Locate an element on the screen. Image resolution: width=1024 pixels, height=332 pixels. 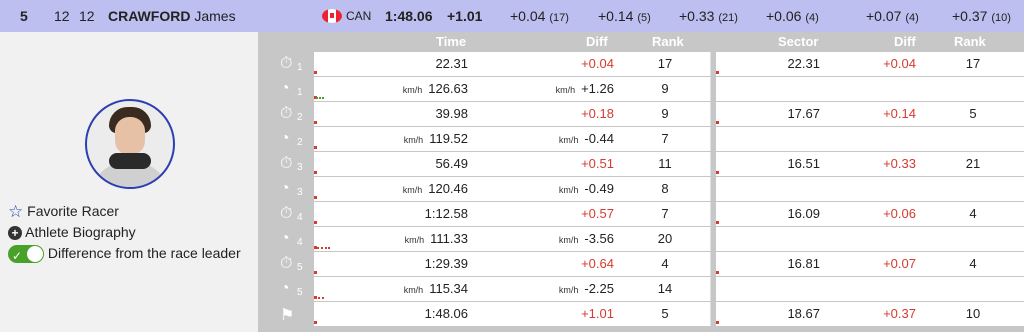
rank-value: 7 is located at coordinates (665, 138).